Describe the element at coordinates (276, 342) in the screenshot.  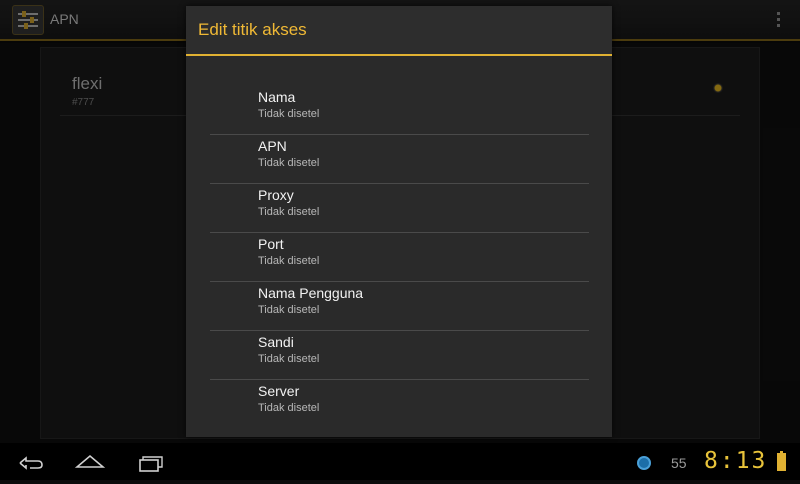
I see `setting-title: Sandi` at that location.